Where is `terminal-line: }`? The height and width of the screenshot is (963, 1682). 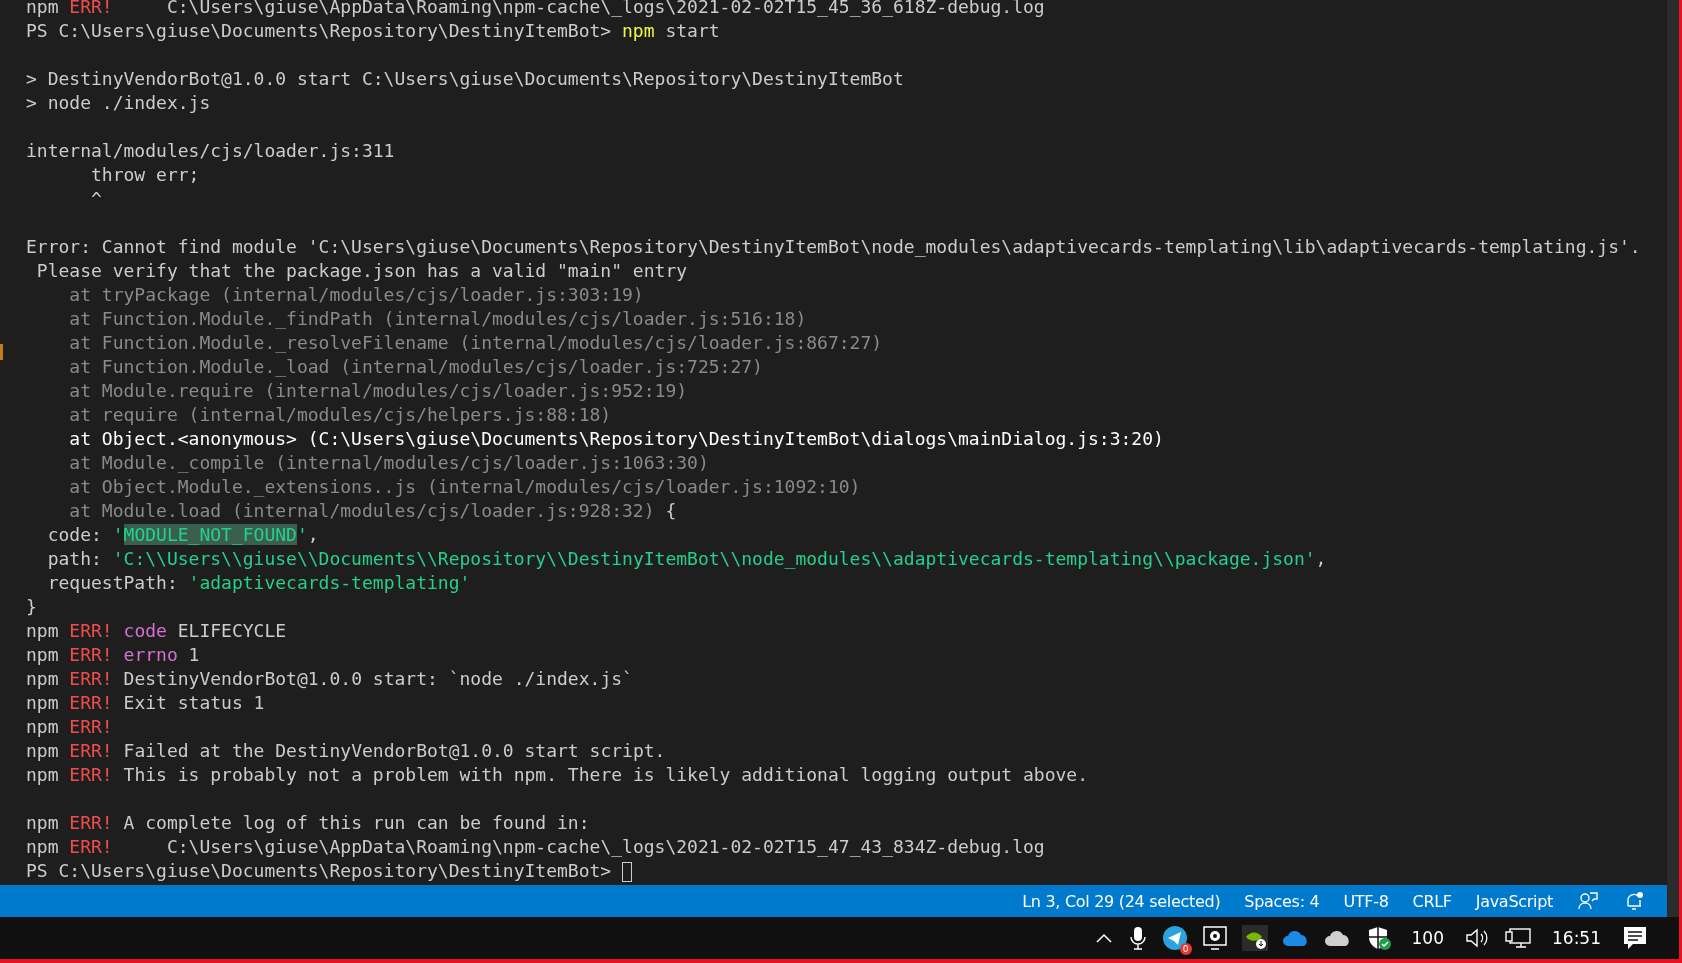
terminal-line: } is located at coordinates (32, 607).